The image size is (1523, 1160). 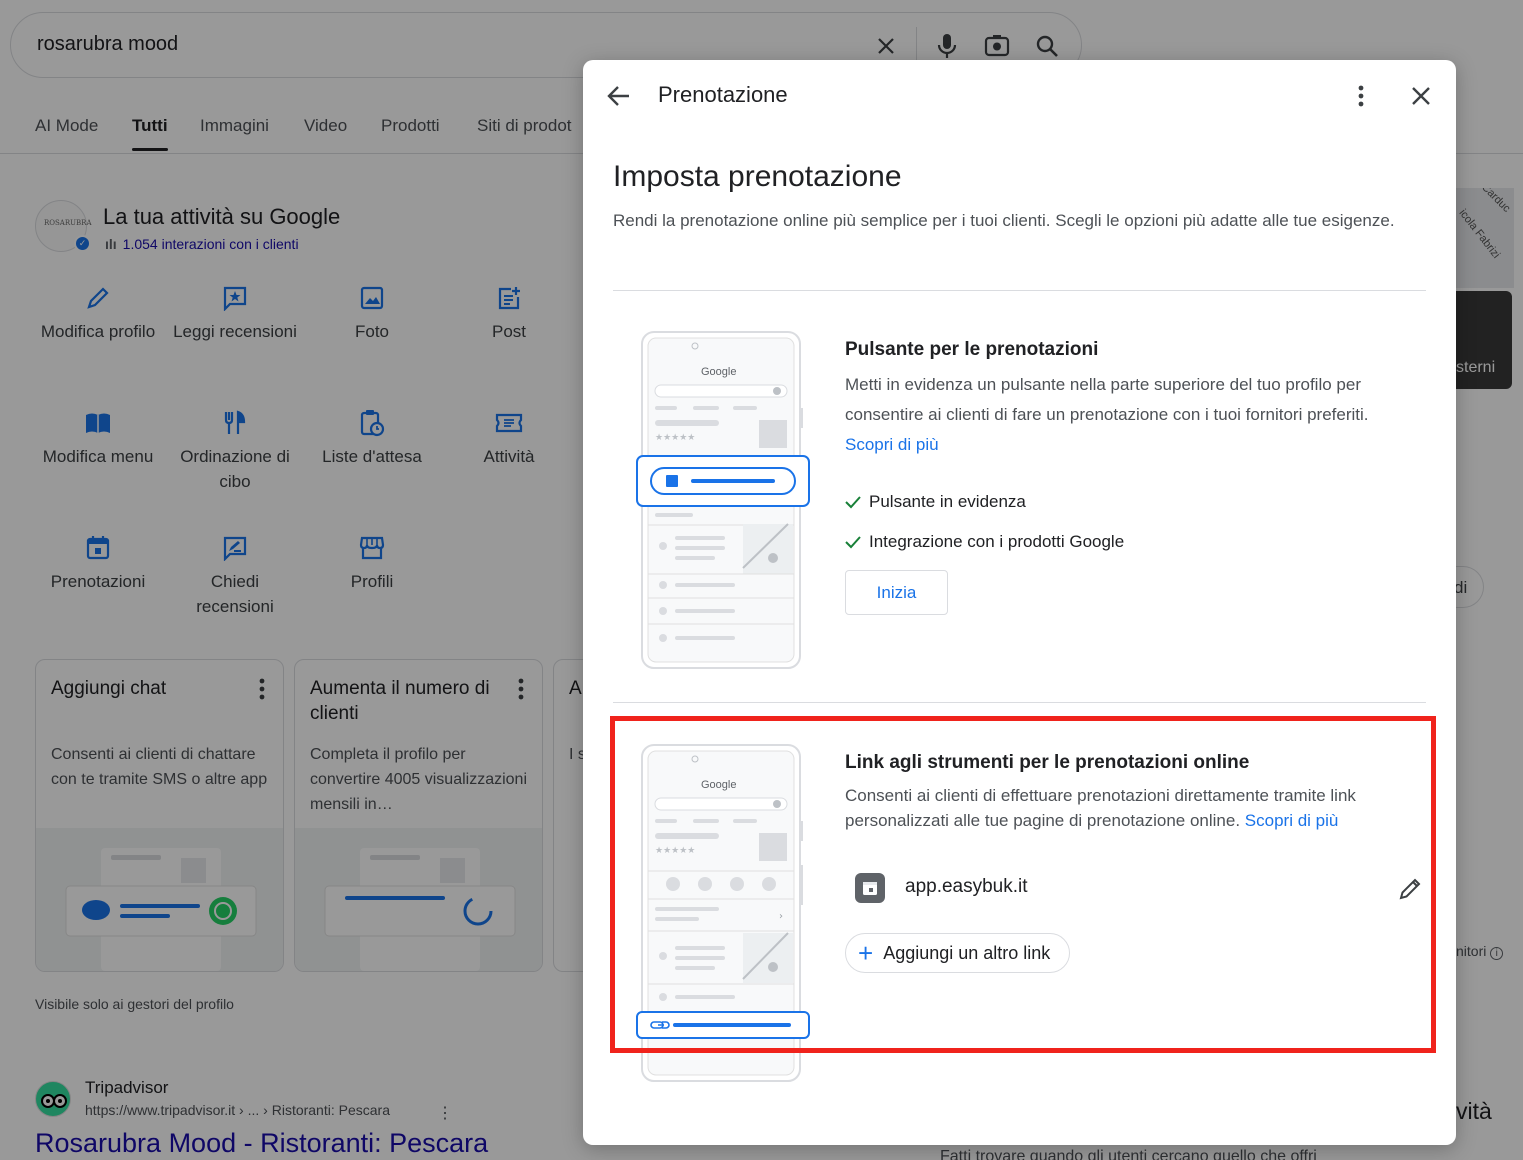 I want to click on dialog-heading: Imposta prenotazione, so click(x=757, y=176).